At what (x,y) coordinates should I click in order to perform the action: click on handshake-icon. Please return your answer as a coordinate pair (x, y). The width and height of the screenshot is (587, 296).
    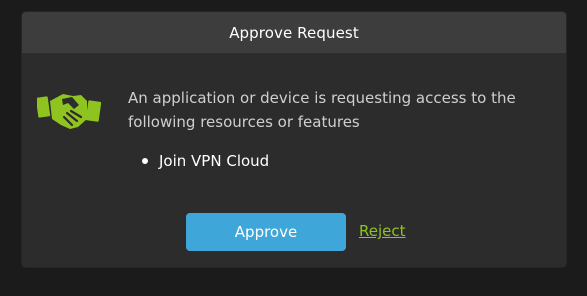
    Looking at the image, I should click on (68, 111).